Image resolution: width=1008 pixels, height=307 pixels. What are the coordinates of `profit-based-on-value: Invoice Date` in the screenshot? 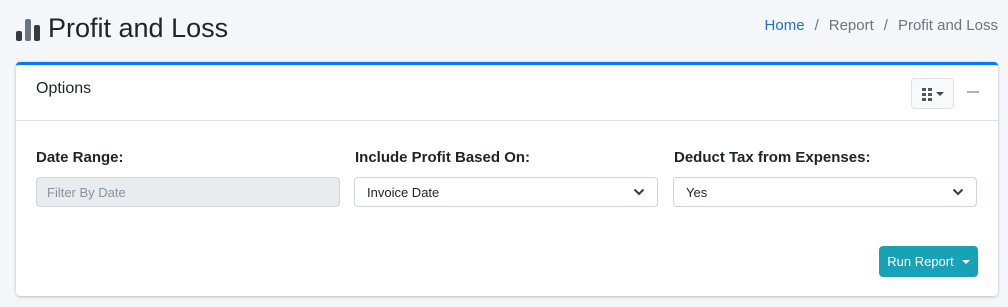 It's located at (403, 192).